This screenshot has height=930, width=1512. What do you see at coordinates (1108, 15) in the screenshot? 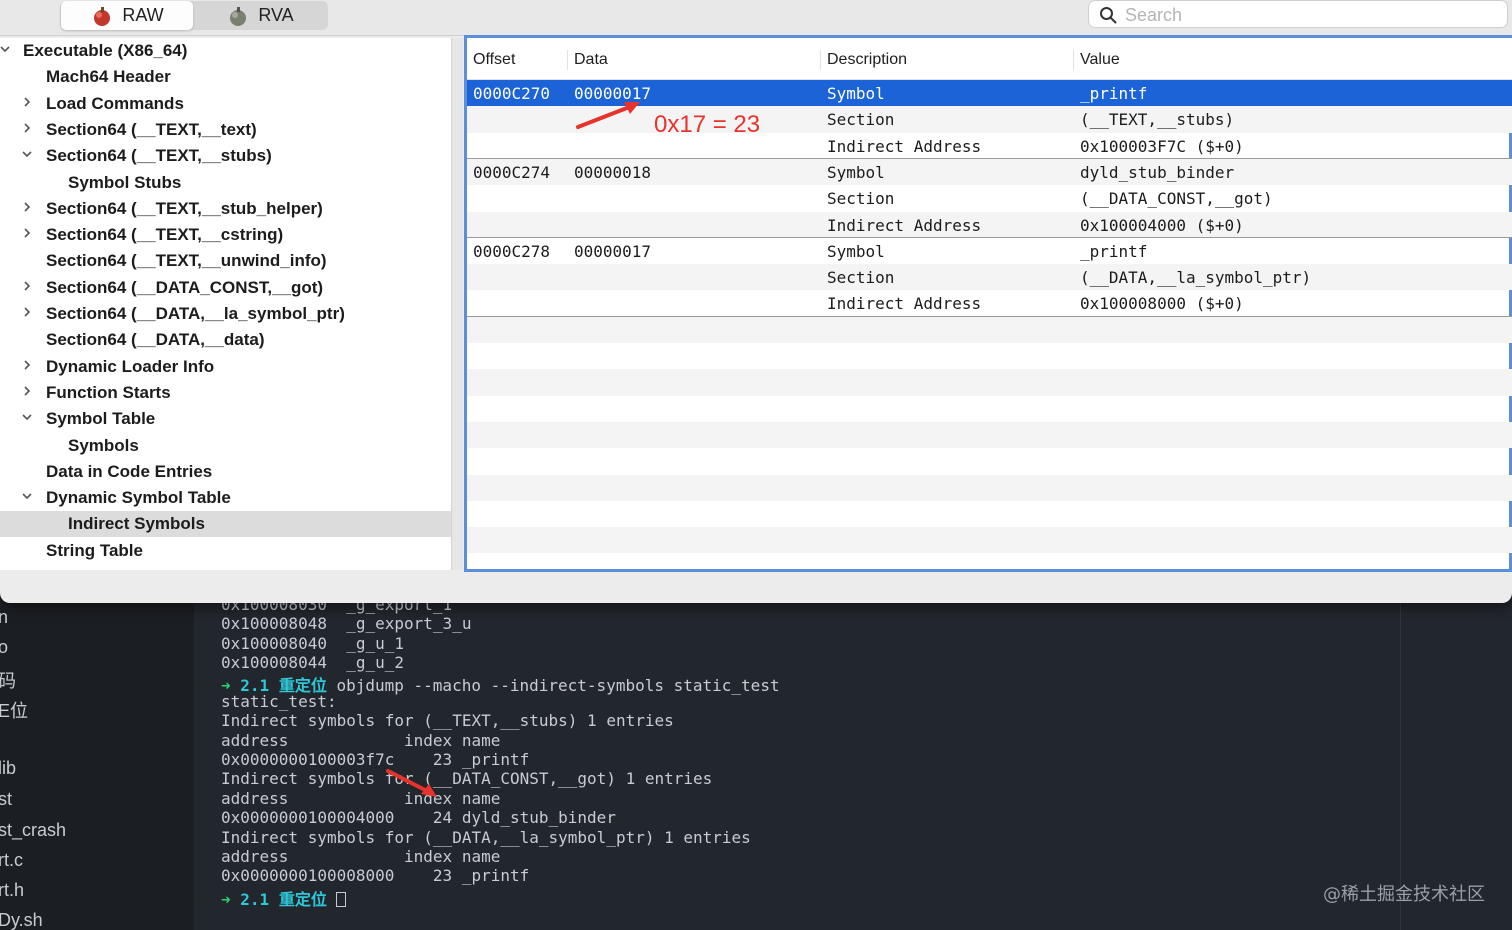
I see `search-icon` at bounding box center [1108, 15].